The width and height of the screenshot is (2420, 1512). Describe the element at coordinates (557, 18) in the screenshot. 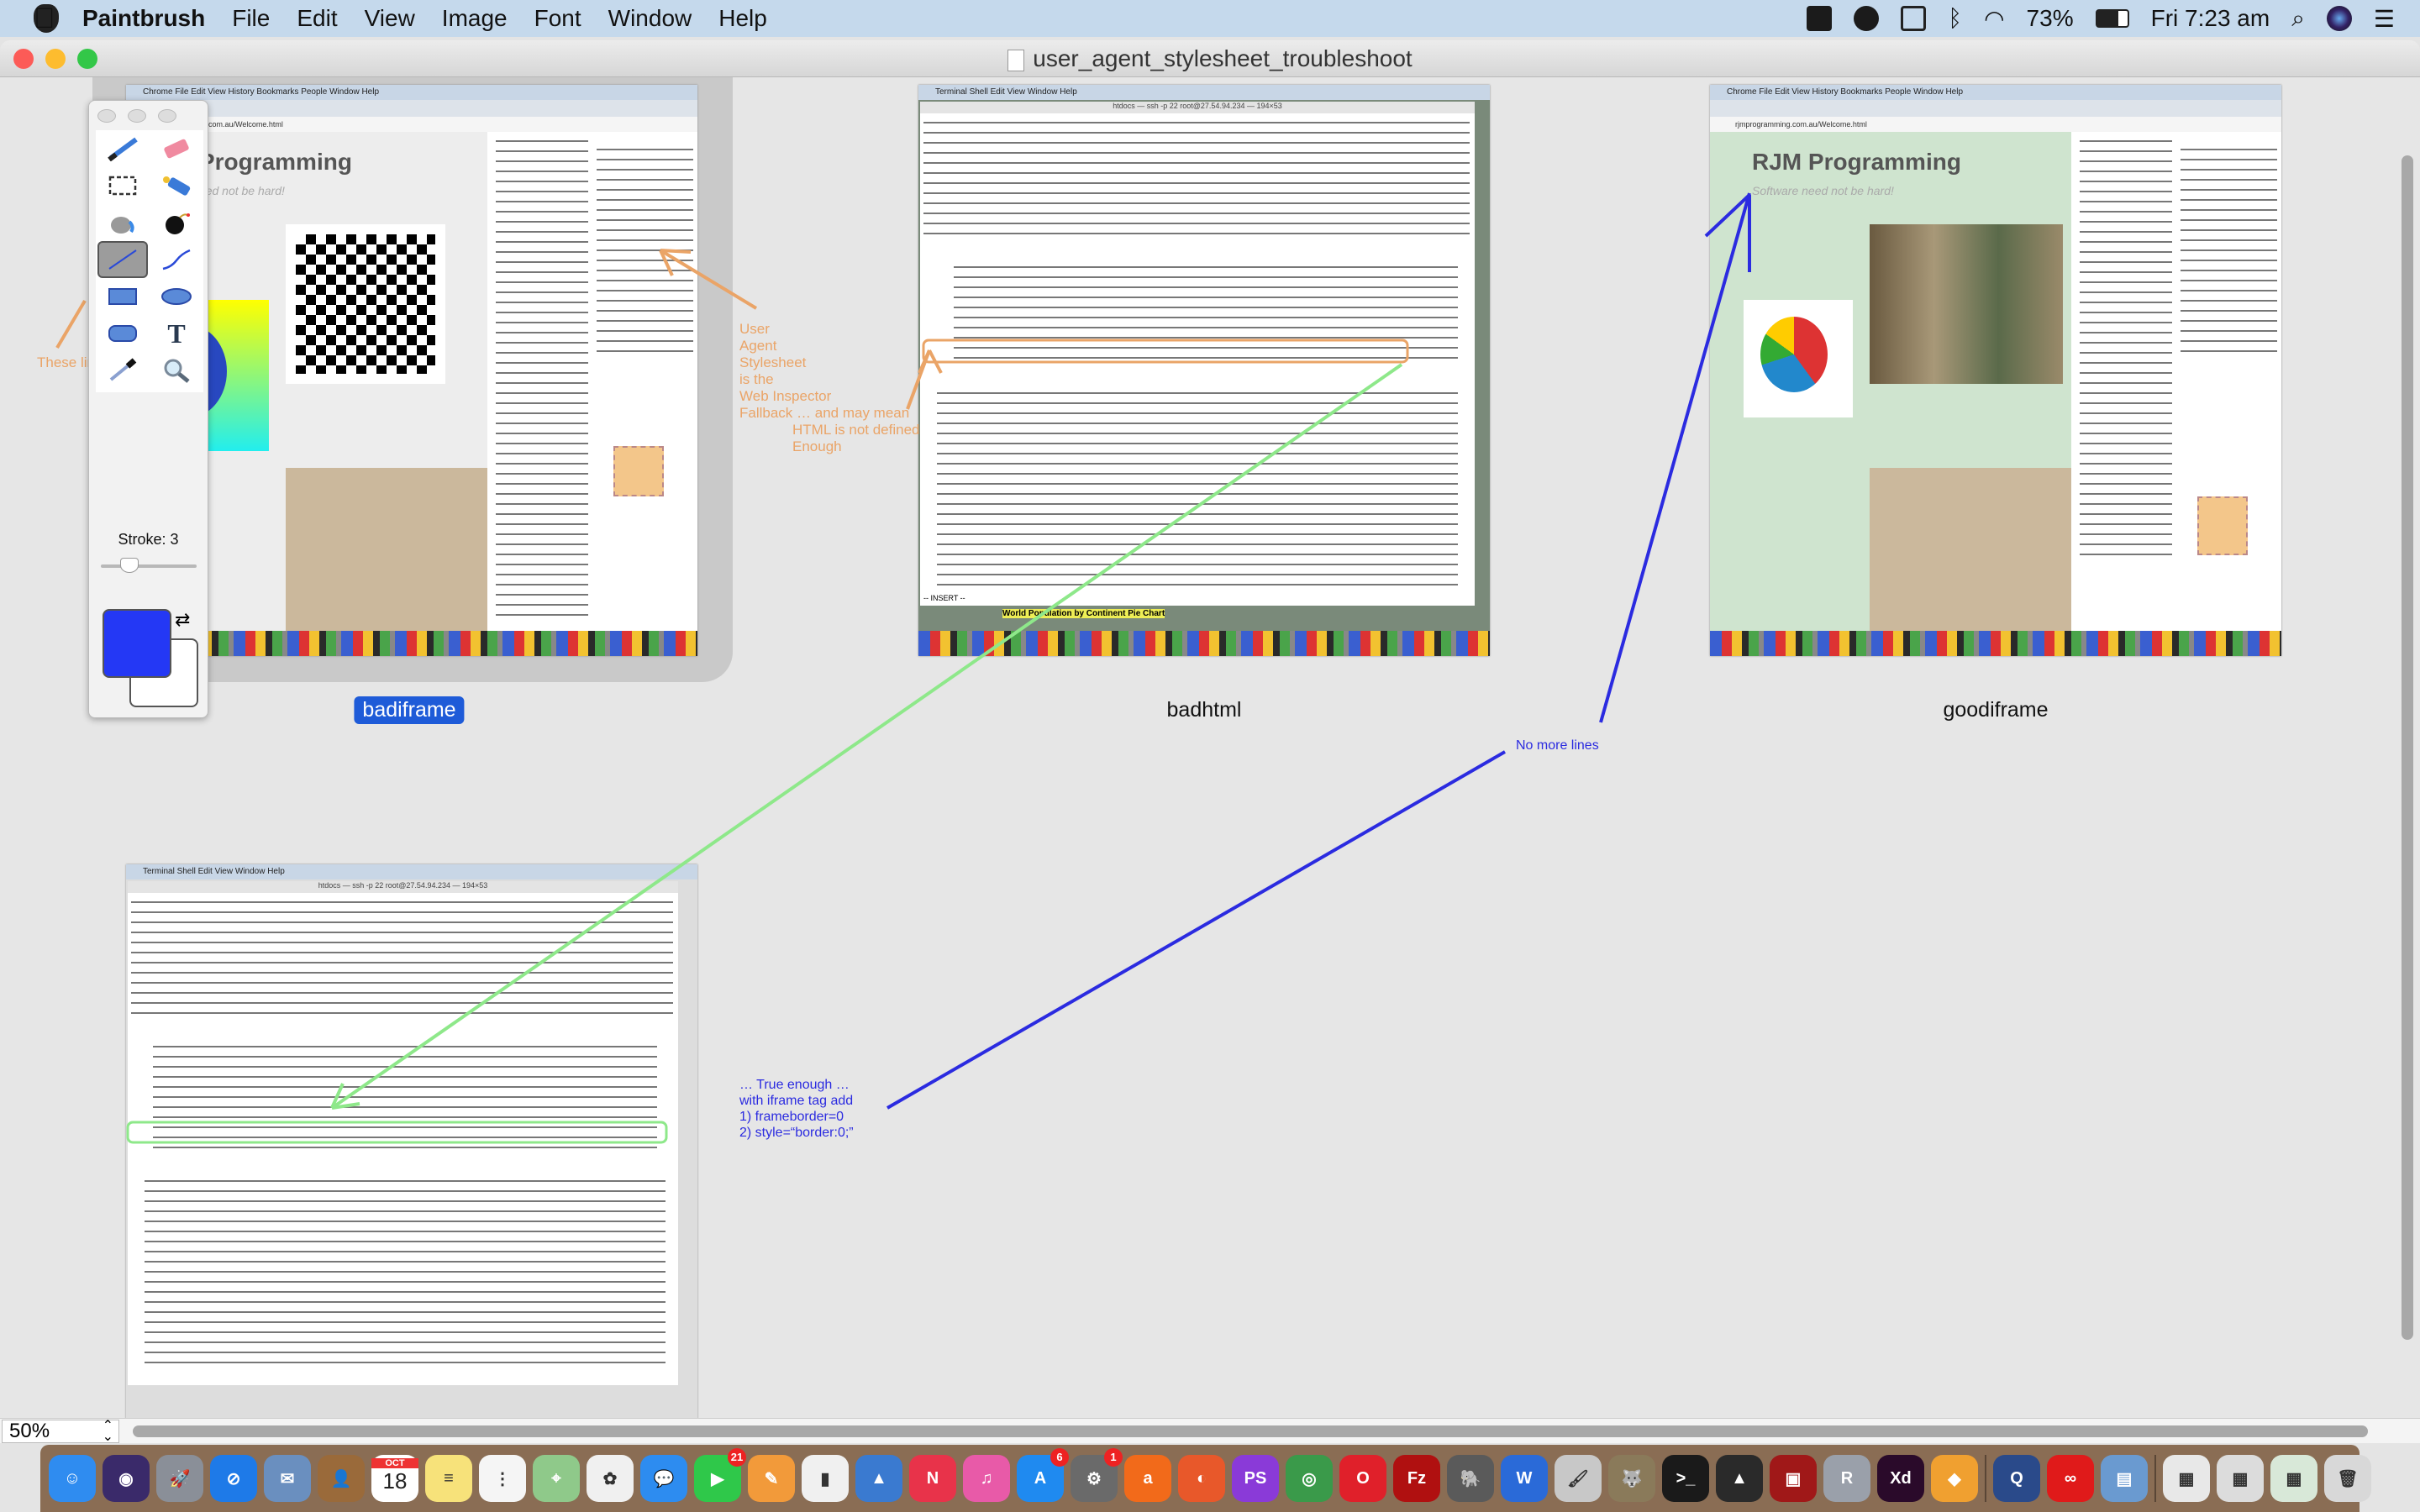

I see `menu-font: Font` at that location.